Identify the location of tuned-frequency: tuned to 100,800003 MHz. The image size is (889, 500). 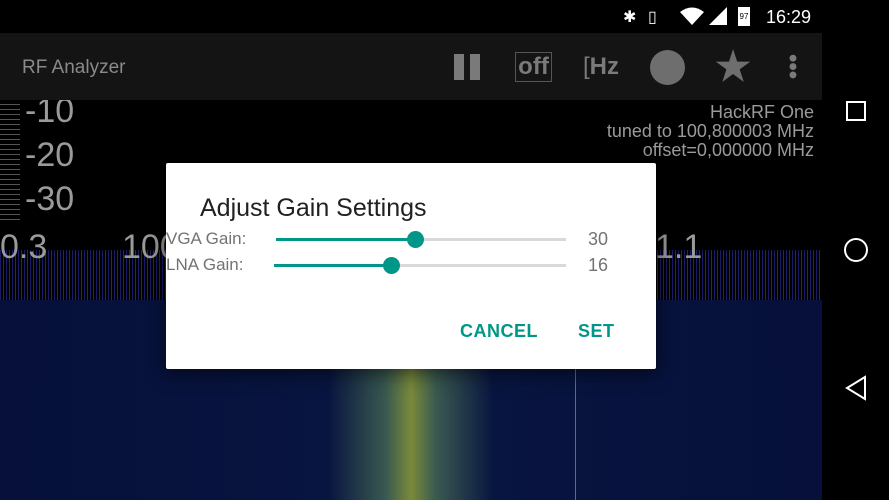
(710, 131).